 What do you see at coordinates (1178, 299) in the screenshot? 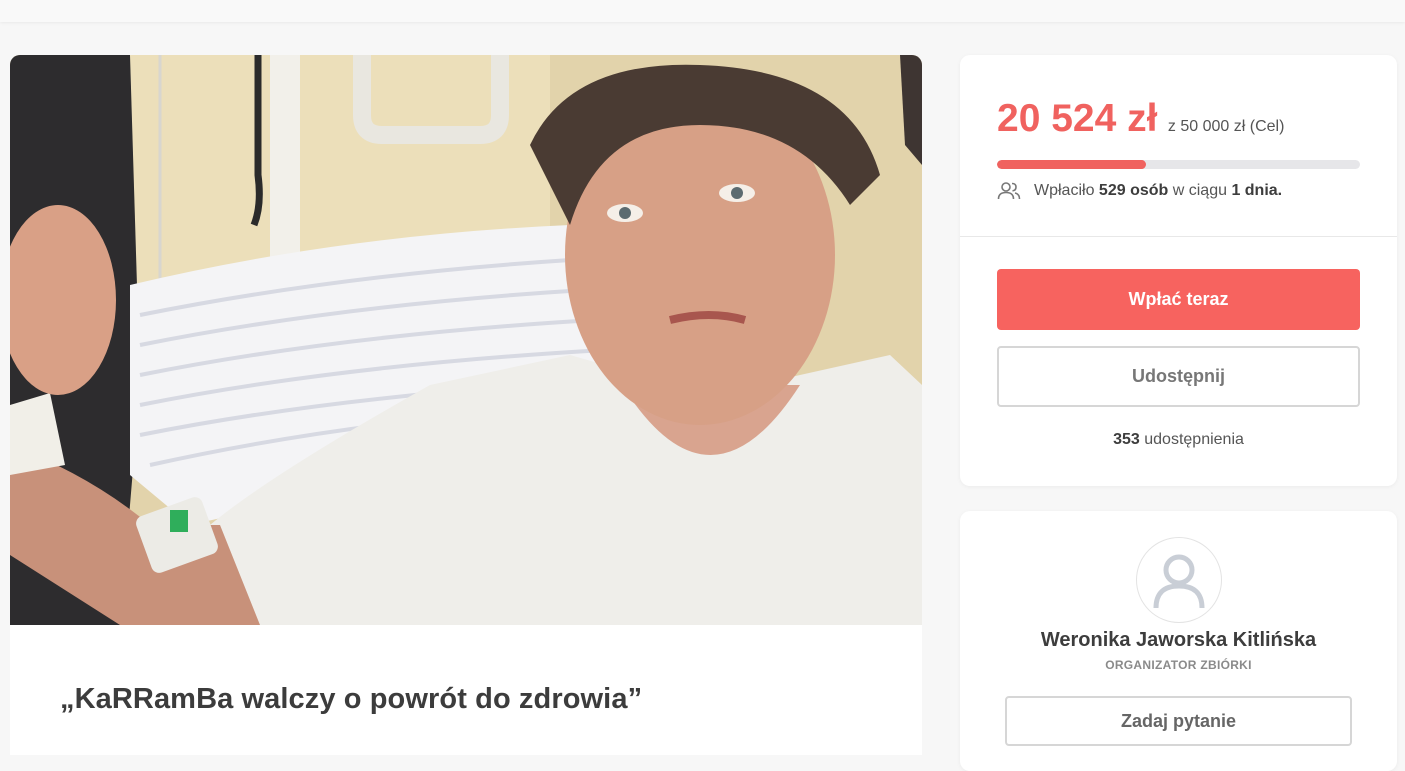
I see `donate-now-button: Wpłać teraz` at bounding box center [1178, 299].